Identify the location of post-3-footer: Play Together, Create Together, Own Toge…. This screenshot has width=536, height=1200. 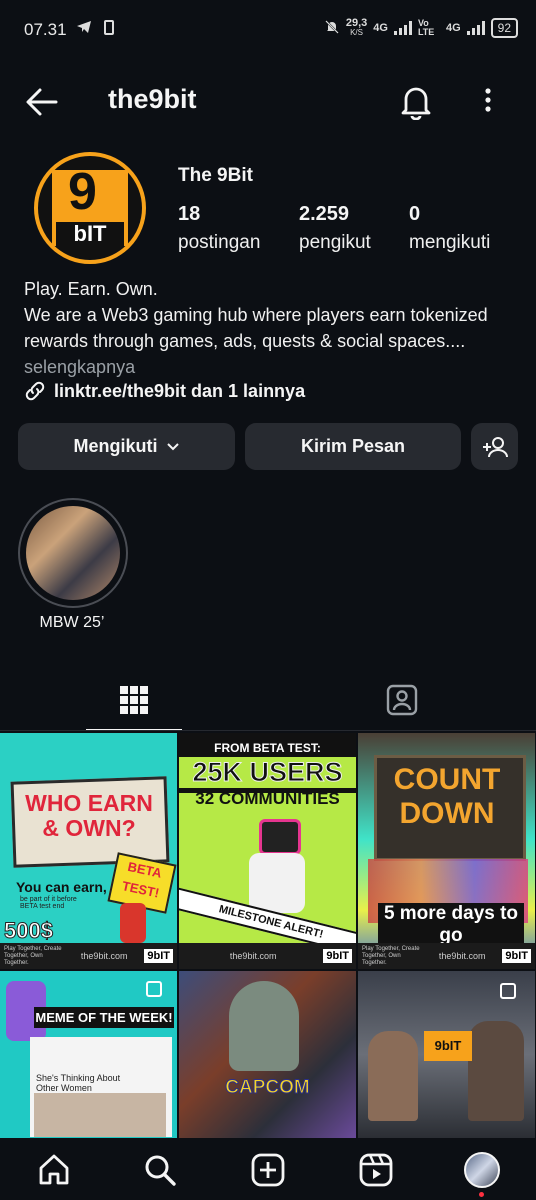
(446, 956).